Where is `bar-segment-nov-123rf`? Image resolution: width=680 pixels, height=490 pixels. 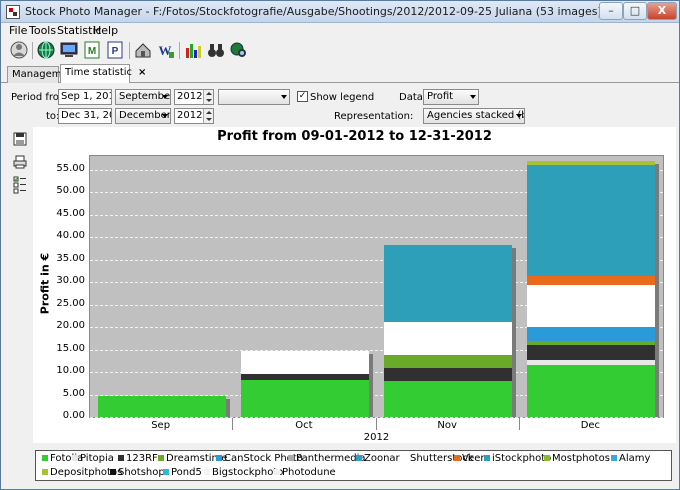 bar-segment-nov-123rf is located at coordinates (448, 374).